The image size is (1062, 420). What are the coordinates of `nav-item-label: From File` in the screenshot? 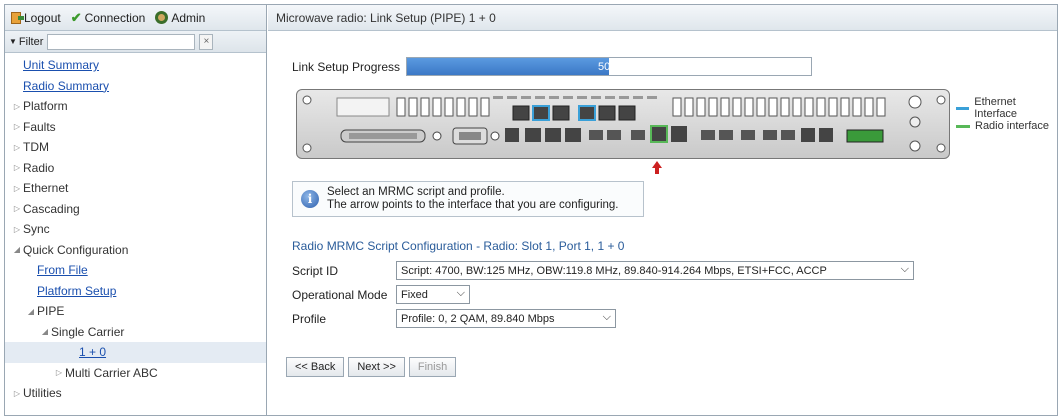 It's located at (62, 270).